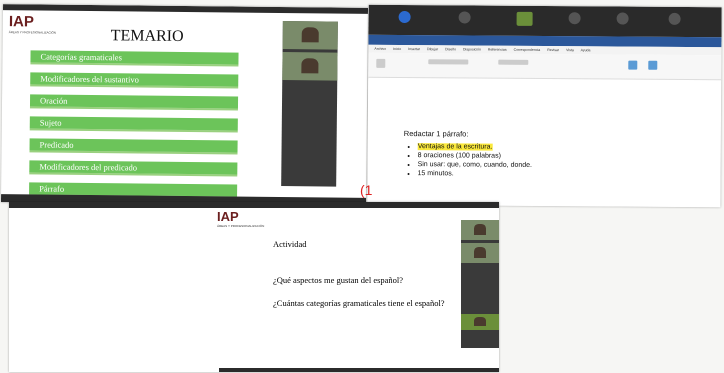 The image size is (724, 373). I want to click on tab-dibujar: Dibujar, so click(432, 49).